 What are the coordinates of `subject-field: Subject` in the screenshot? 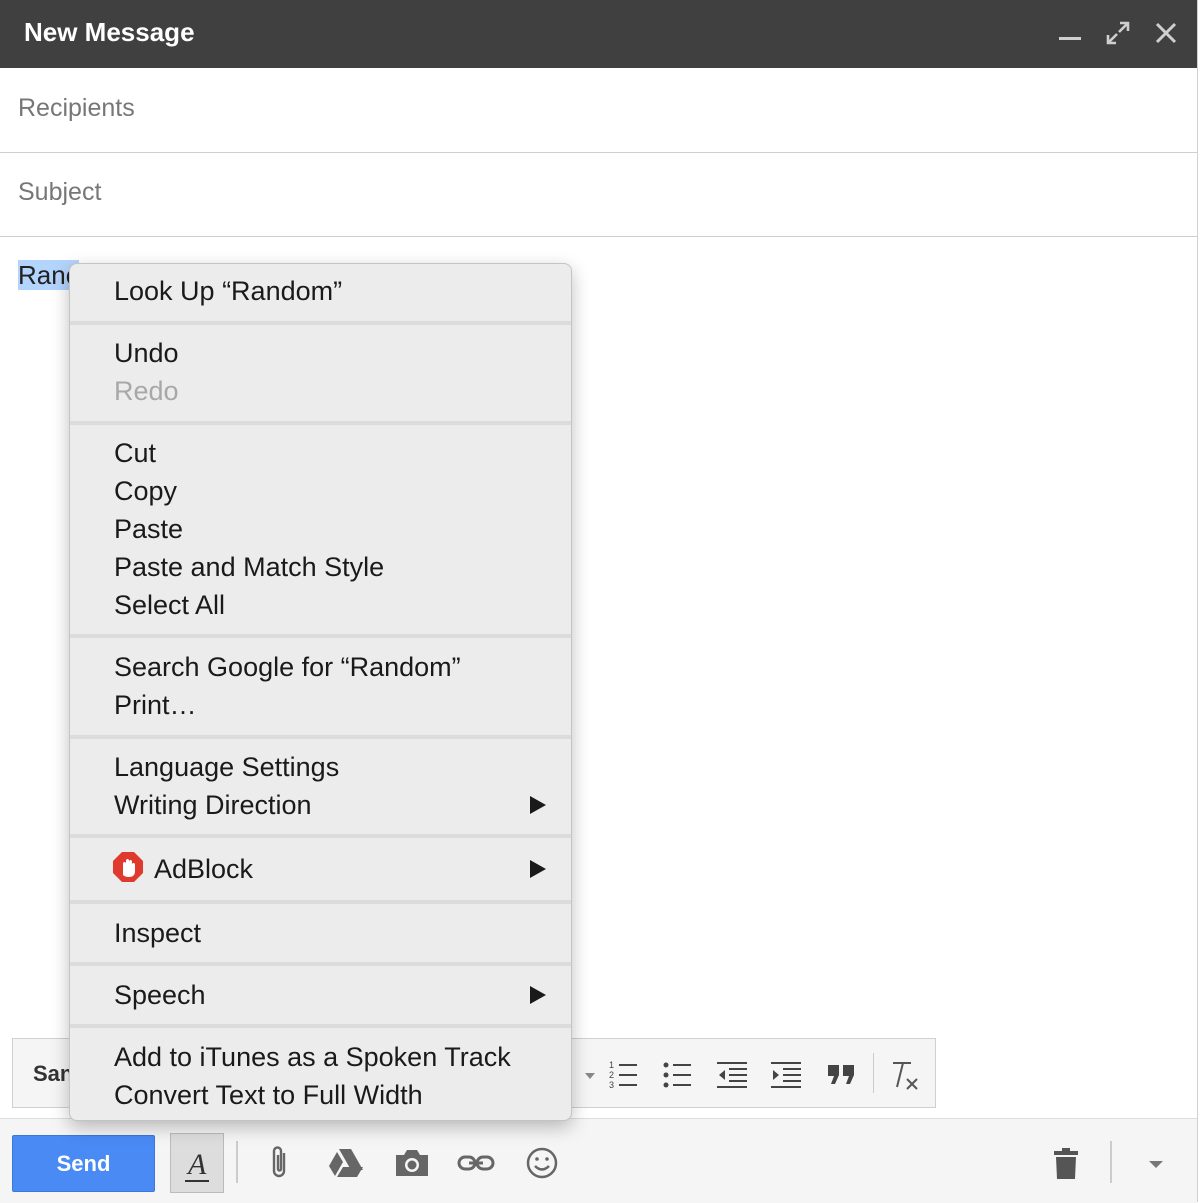 It's located at (598, 194).